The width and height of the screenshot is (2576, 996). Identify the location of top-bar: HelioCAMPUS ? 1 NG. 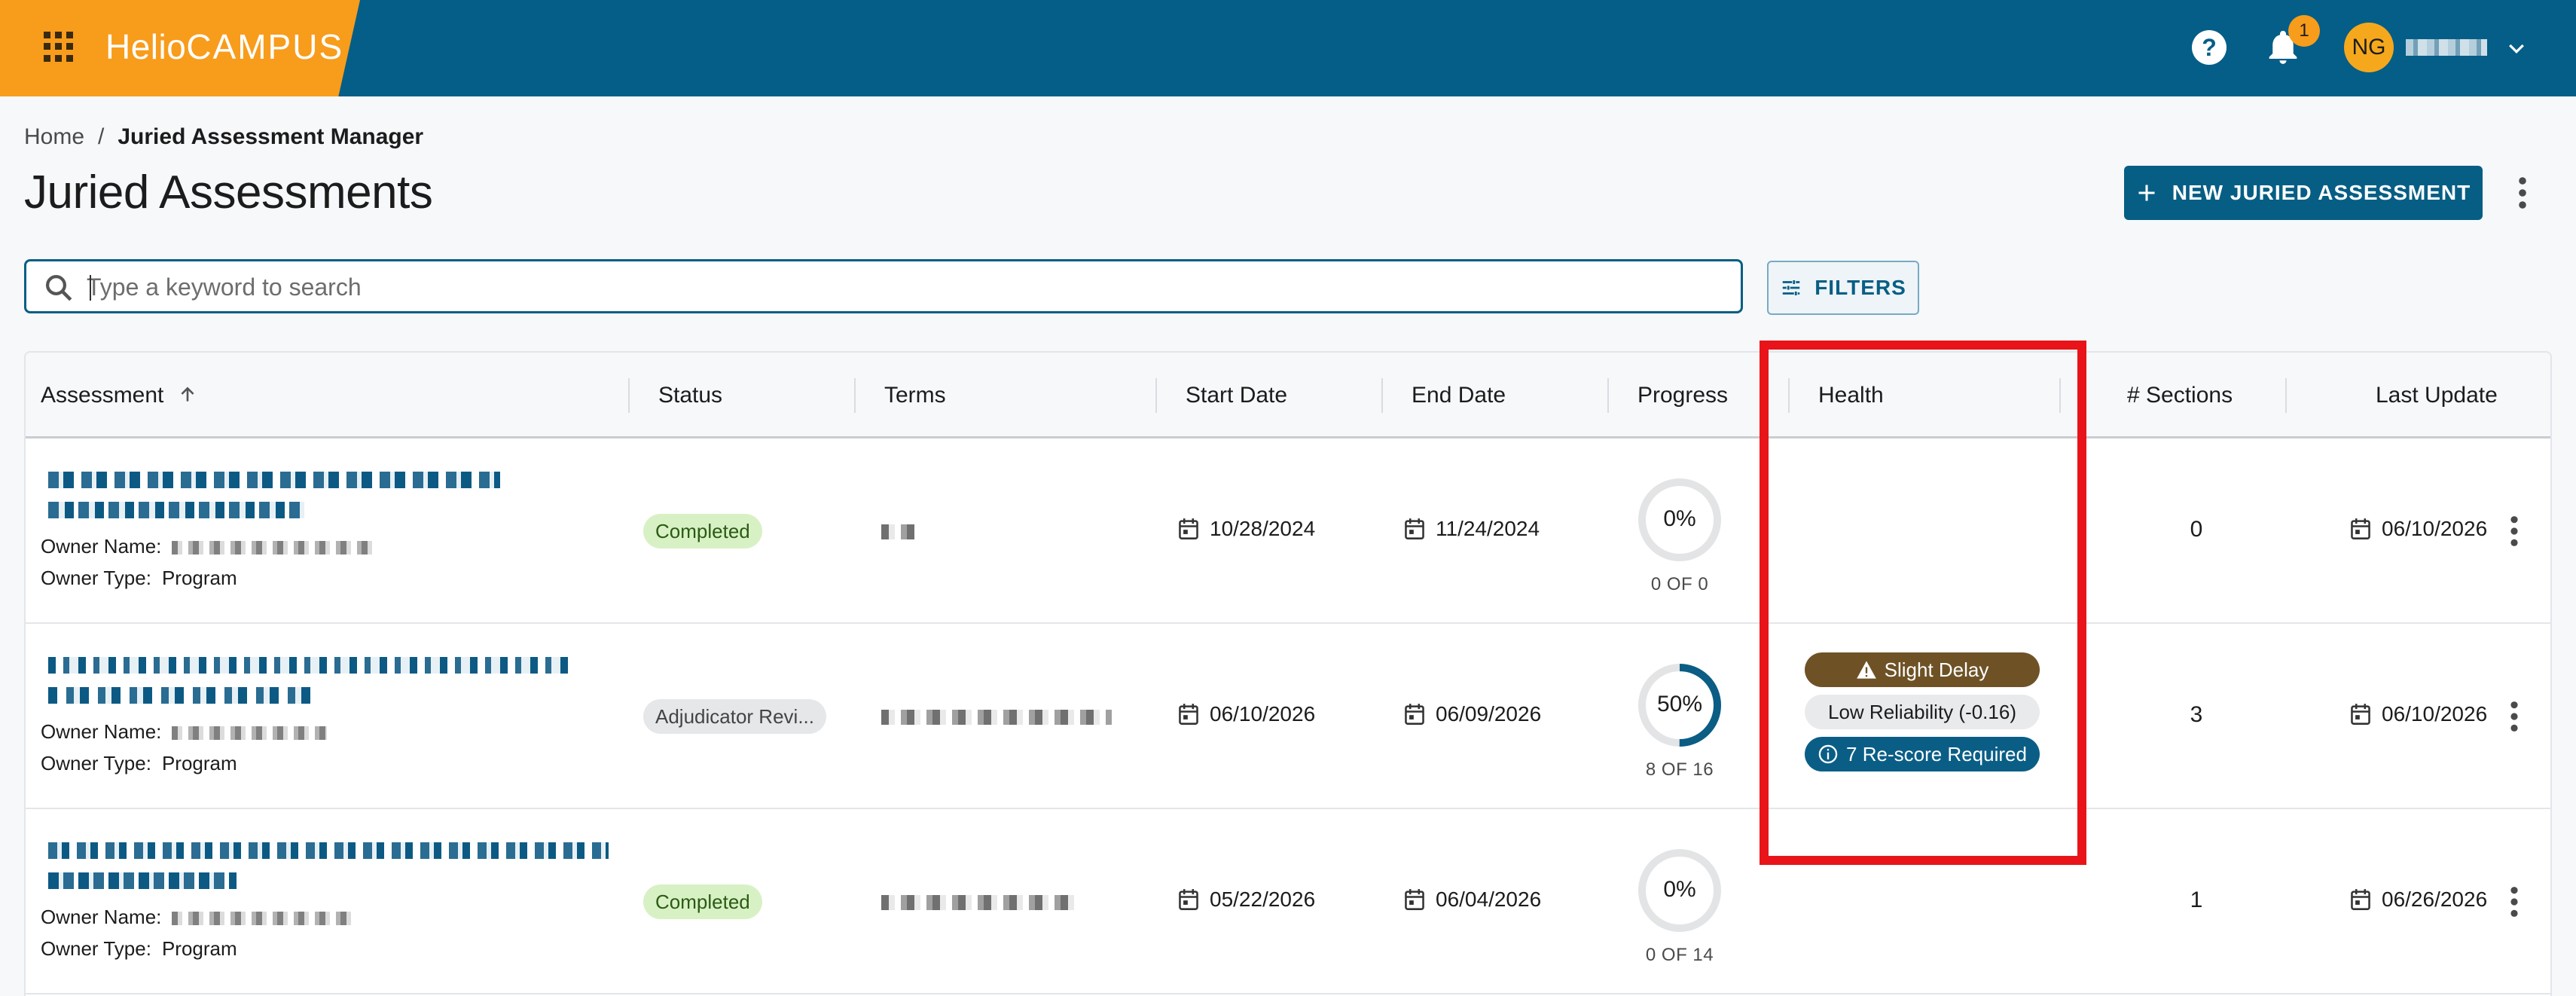
(1288, 48).